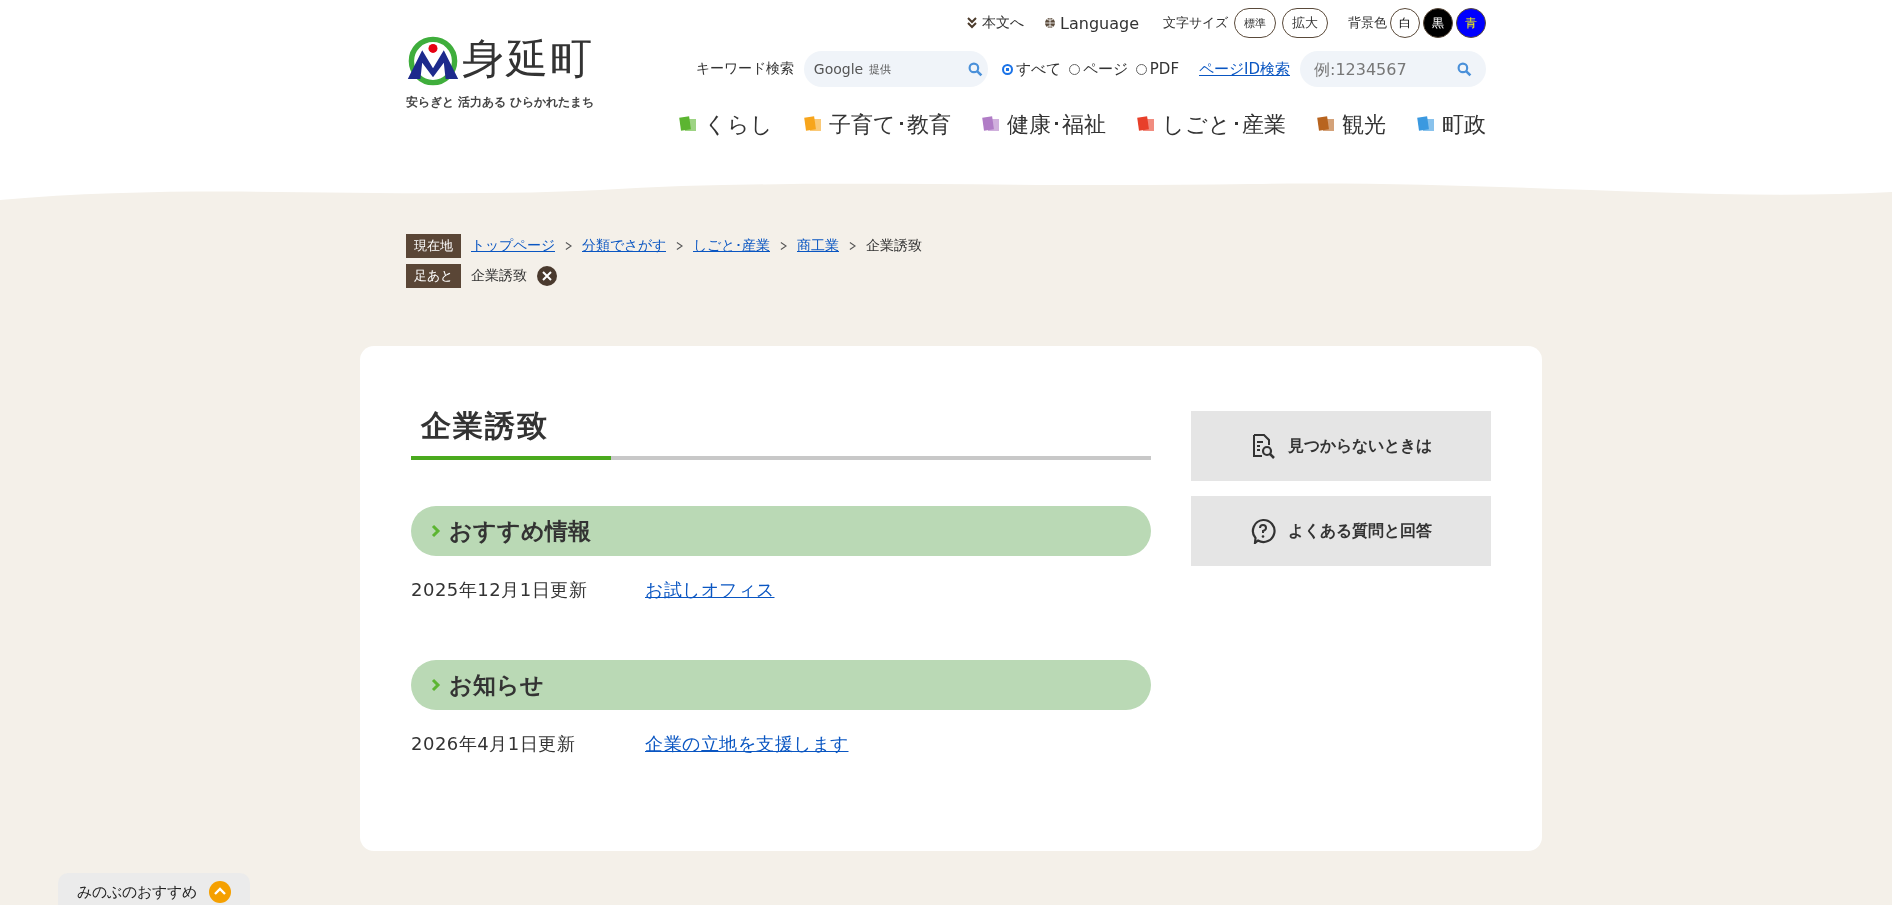 Image resolution: width=1892 pixels, height=905 pixels. I want to click on nav-link: しごと･産業, so click(1211, 125).